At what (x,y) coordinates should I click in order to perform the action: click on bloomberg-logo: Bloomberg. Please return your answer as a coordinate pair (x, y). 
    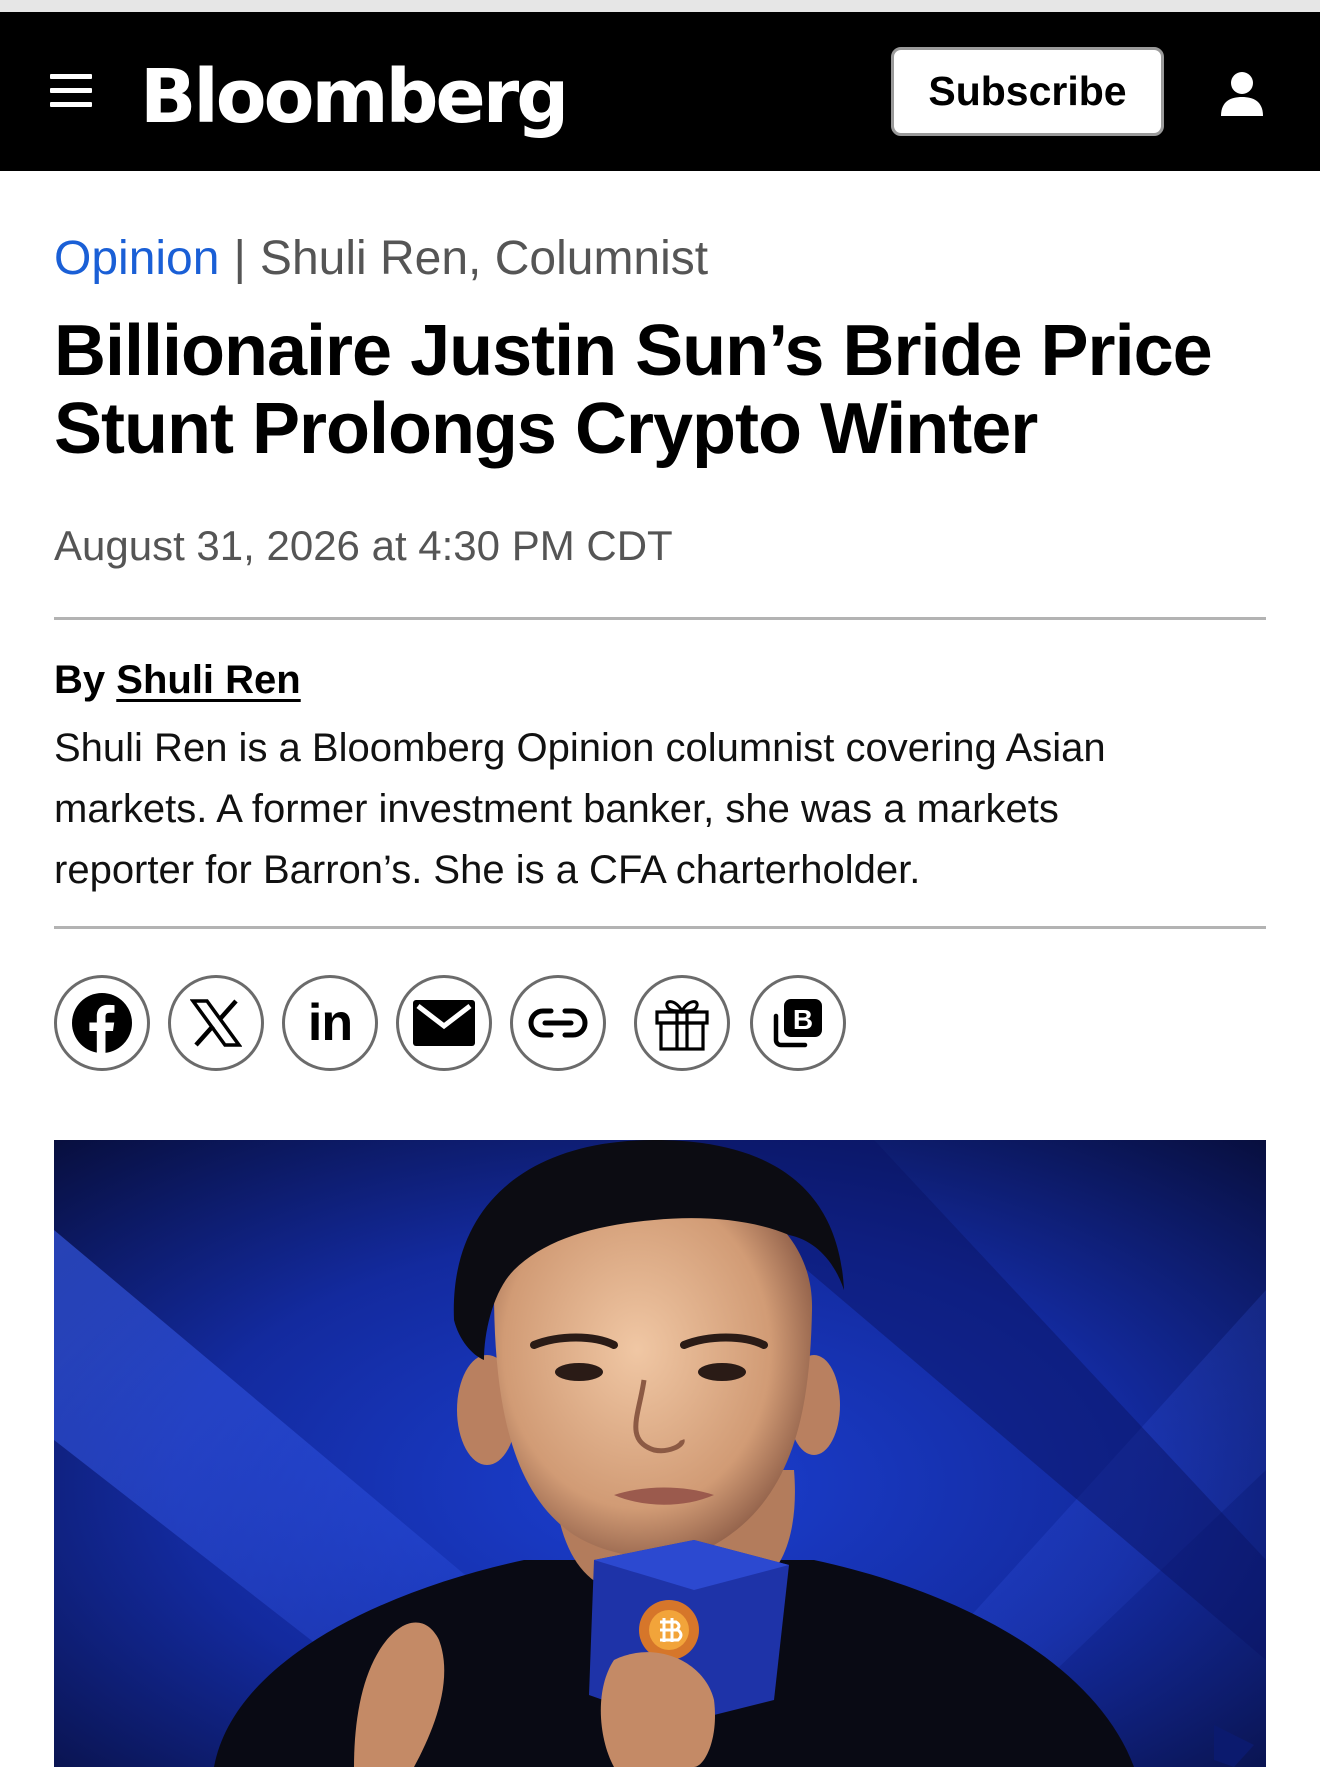
    Looking at the image, I should click on (354, 97).